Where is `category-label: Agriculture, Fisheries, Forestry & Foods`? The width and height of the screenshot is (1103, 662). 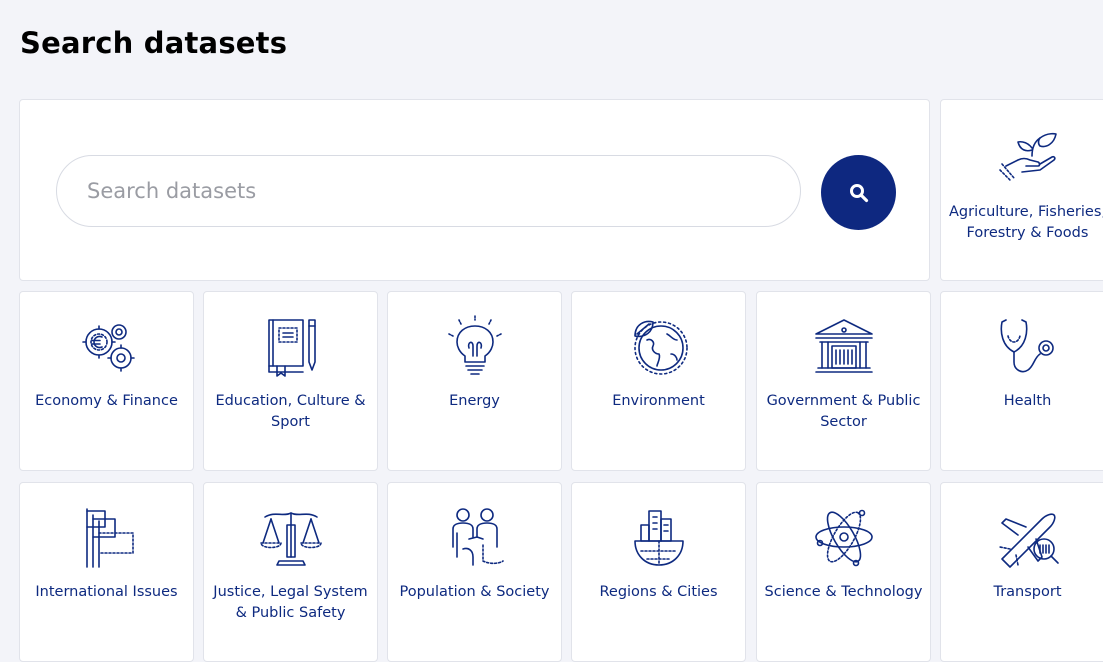 category-label: Agriculture, Fisheries, Forestry & Foods is located at coordinates (1025, 222).